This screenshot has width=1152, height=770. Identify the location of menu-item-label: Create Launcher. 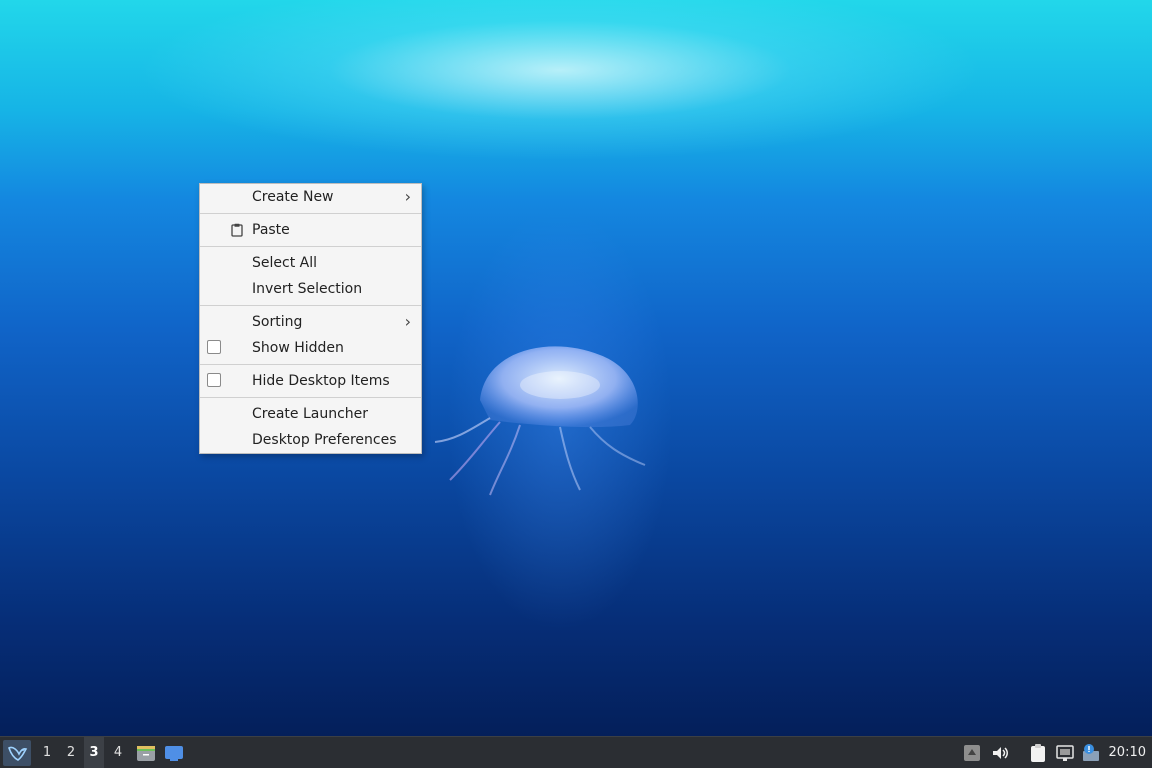
(310, 414).